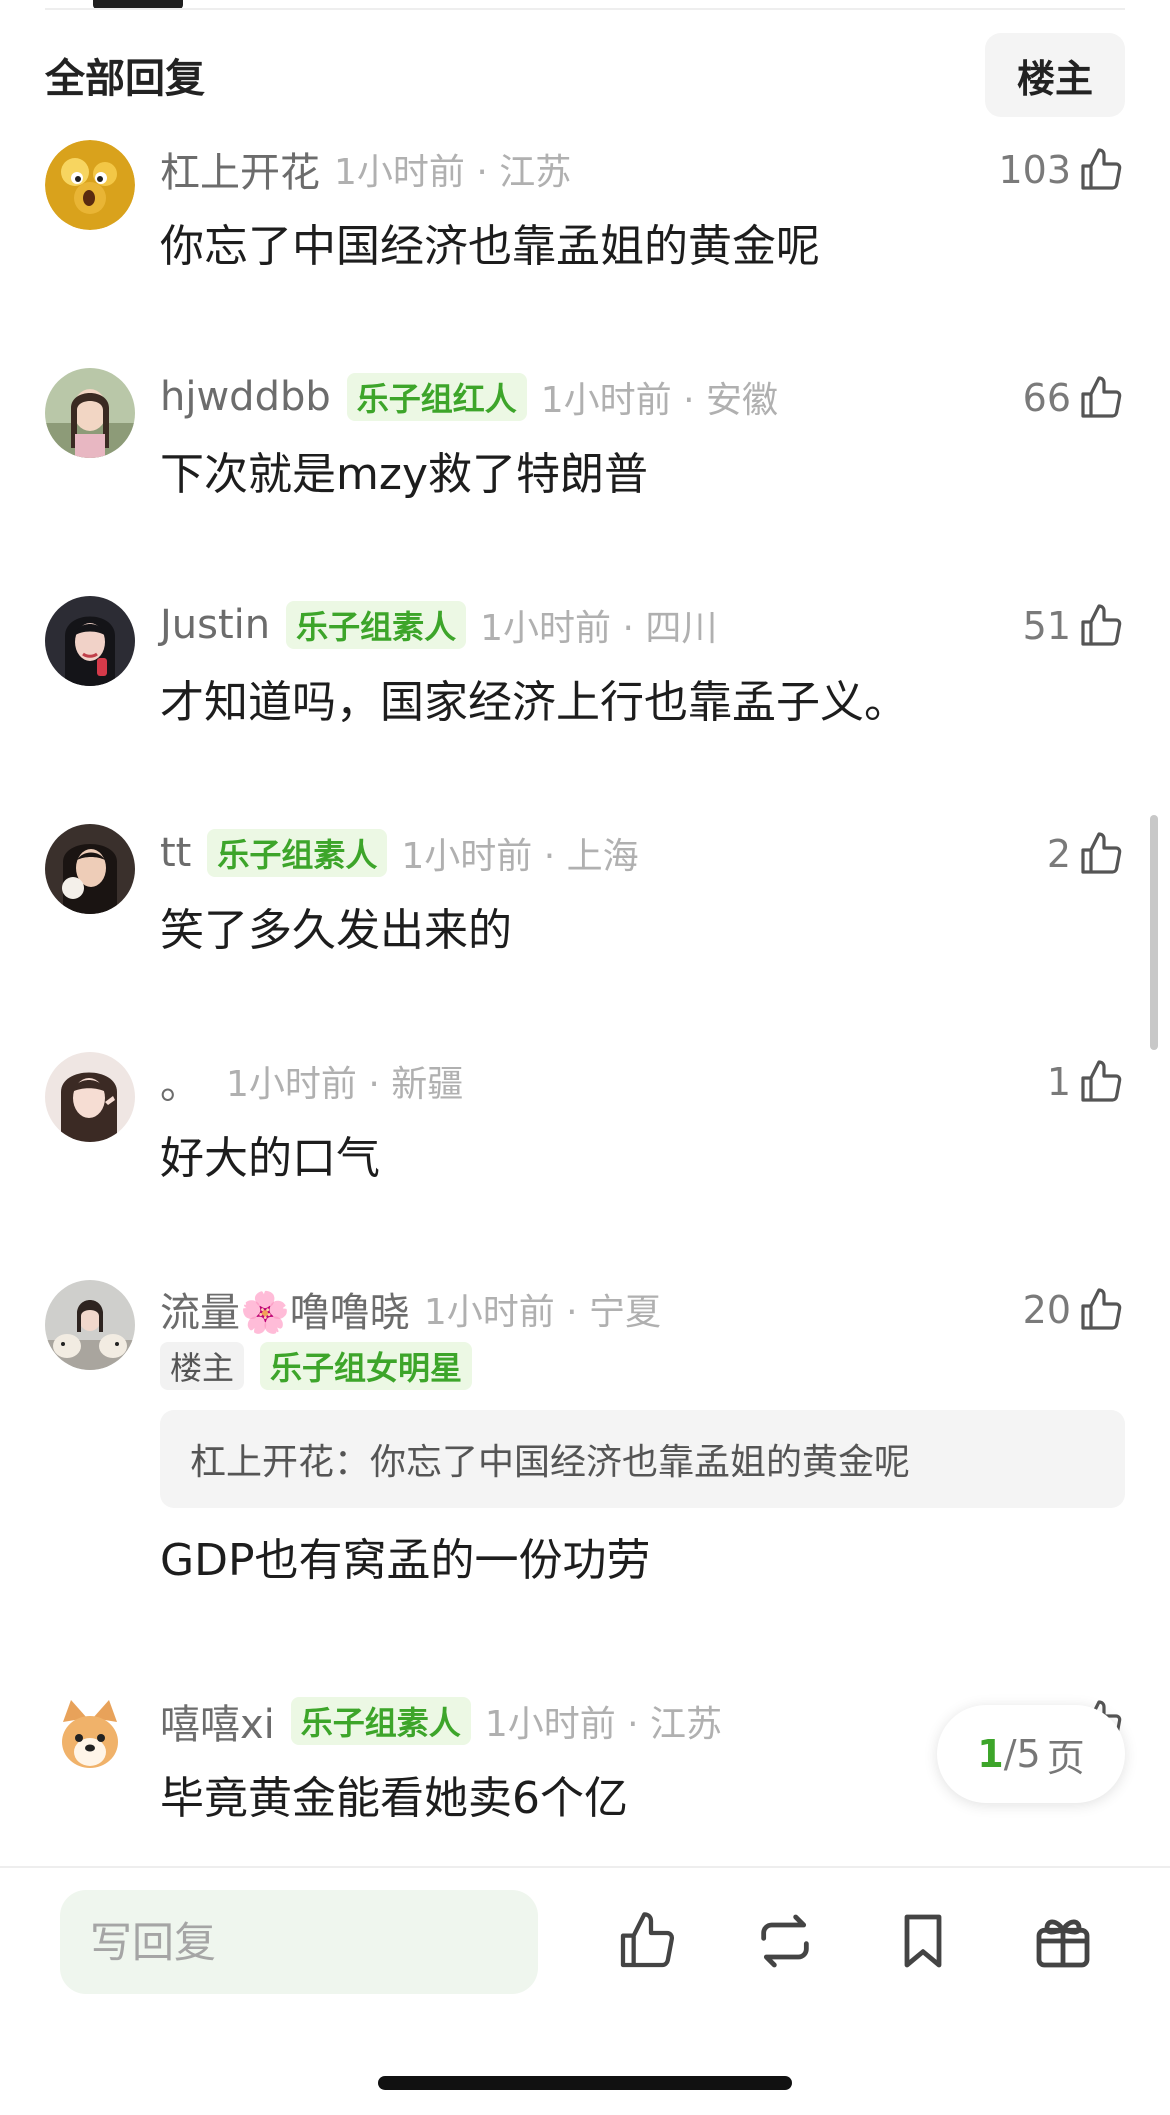 This screenshot has width=1170, height=2115. Describe the element at coordinates (1055, 75) in the screenshot. I see `owner-only-filter-button: 楼主` at that location.